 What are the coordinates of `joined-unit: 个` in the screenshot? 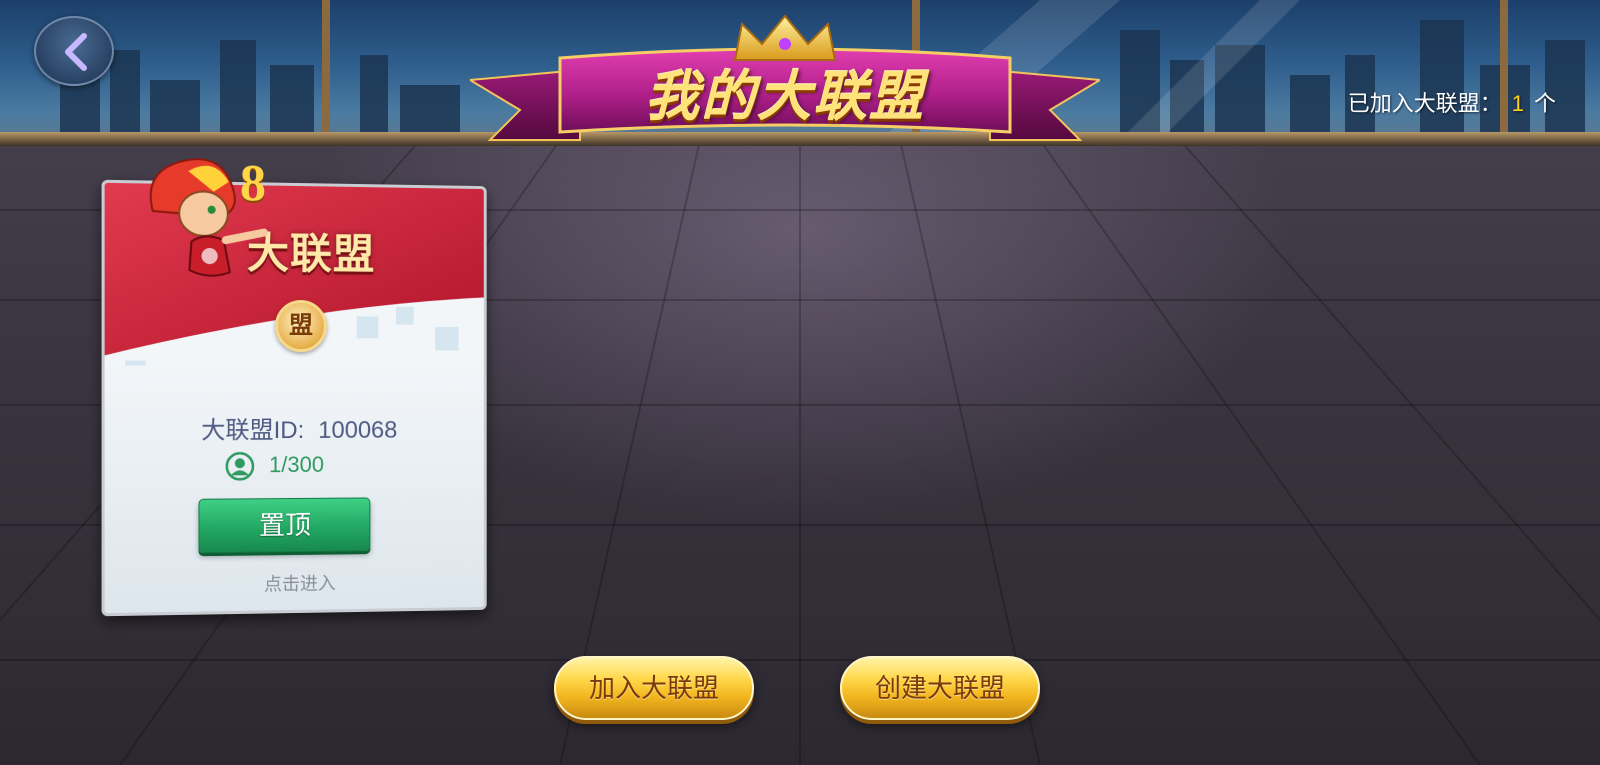 It's located at (1544, 103).